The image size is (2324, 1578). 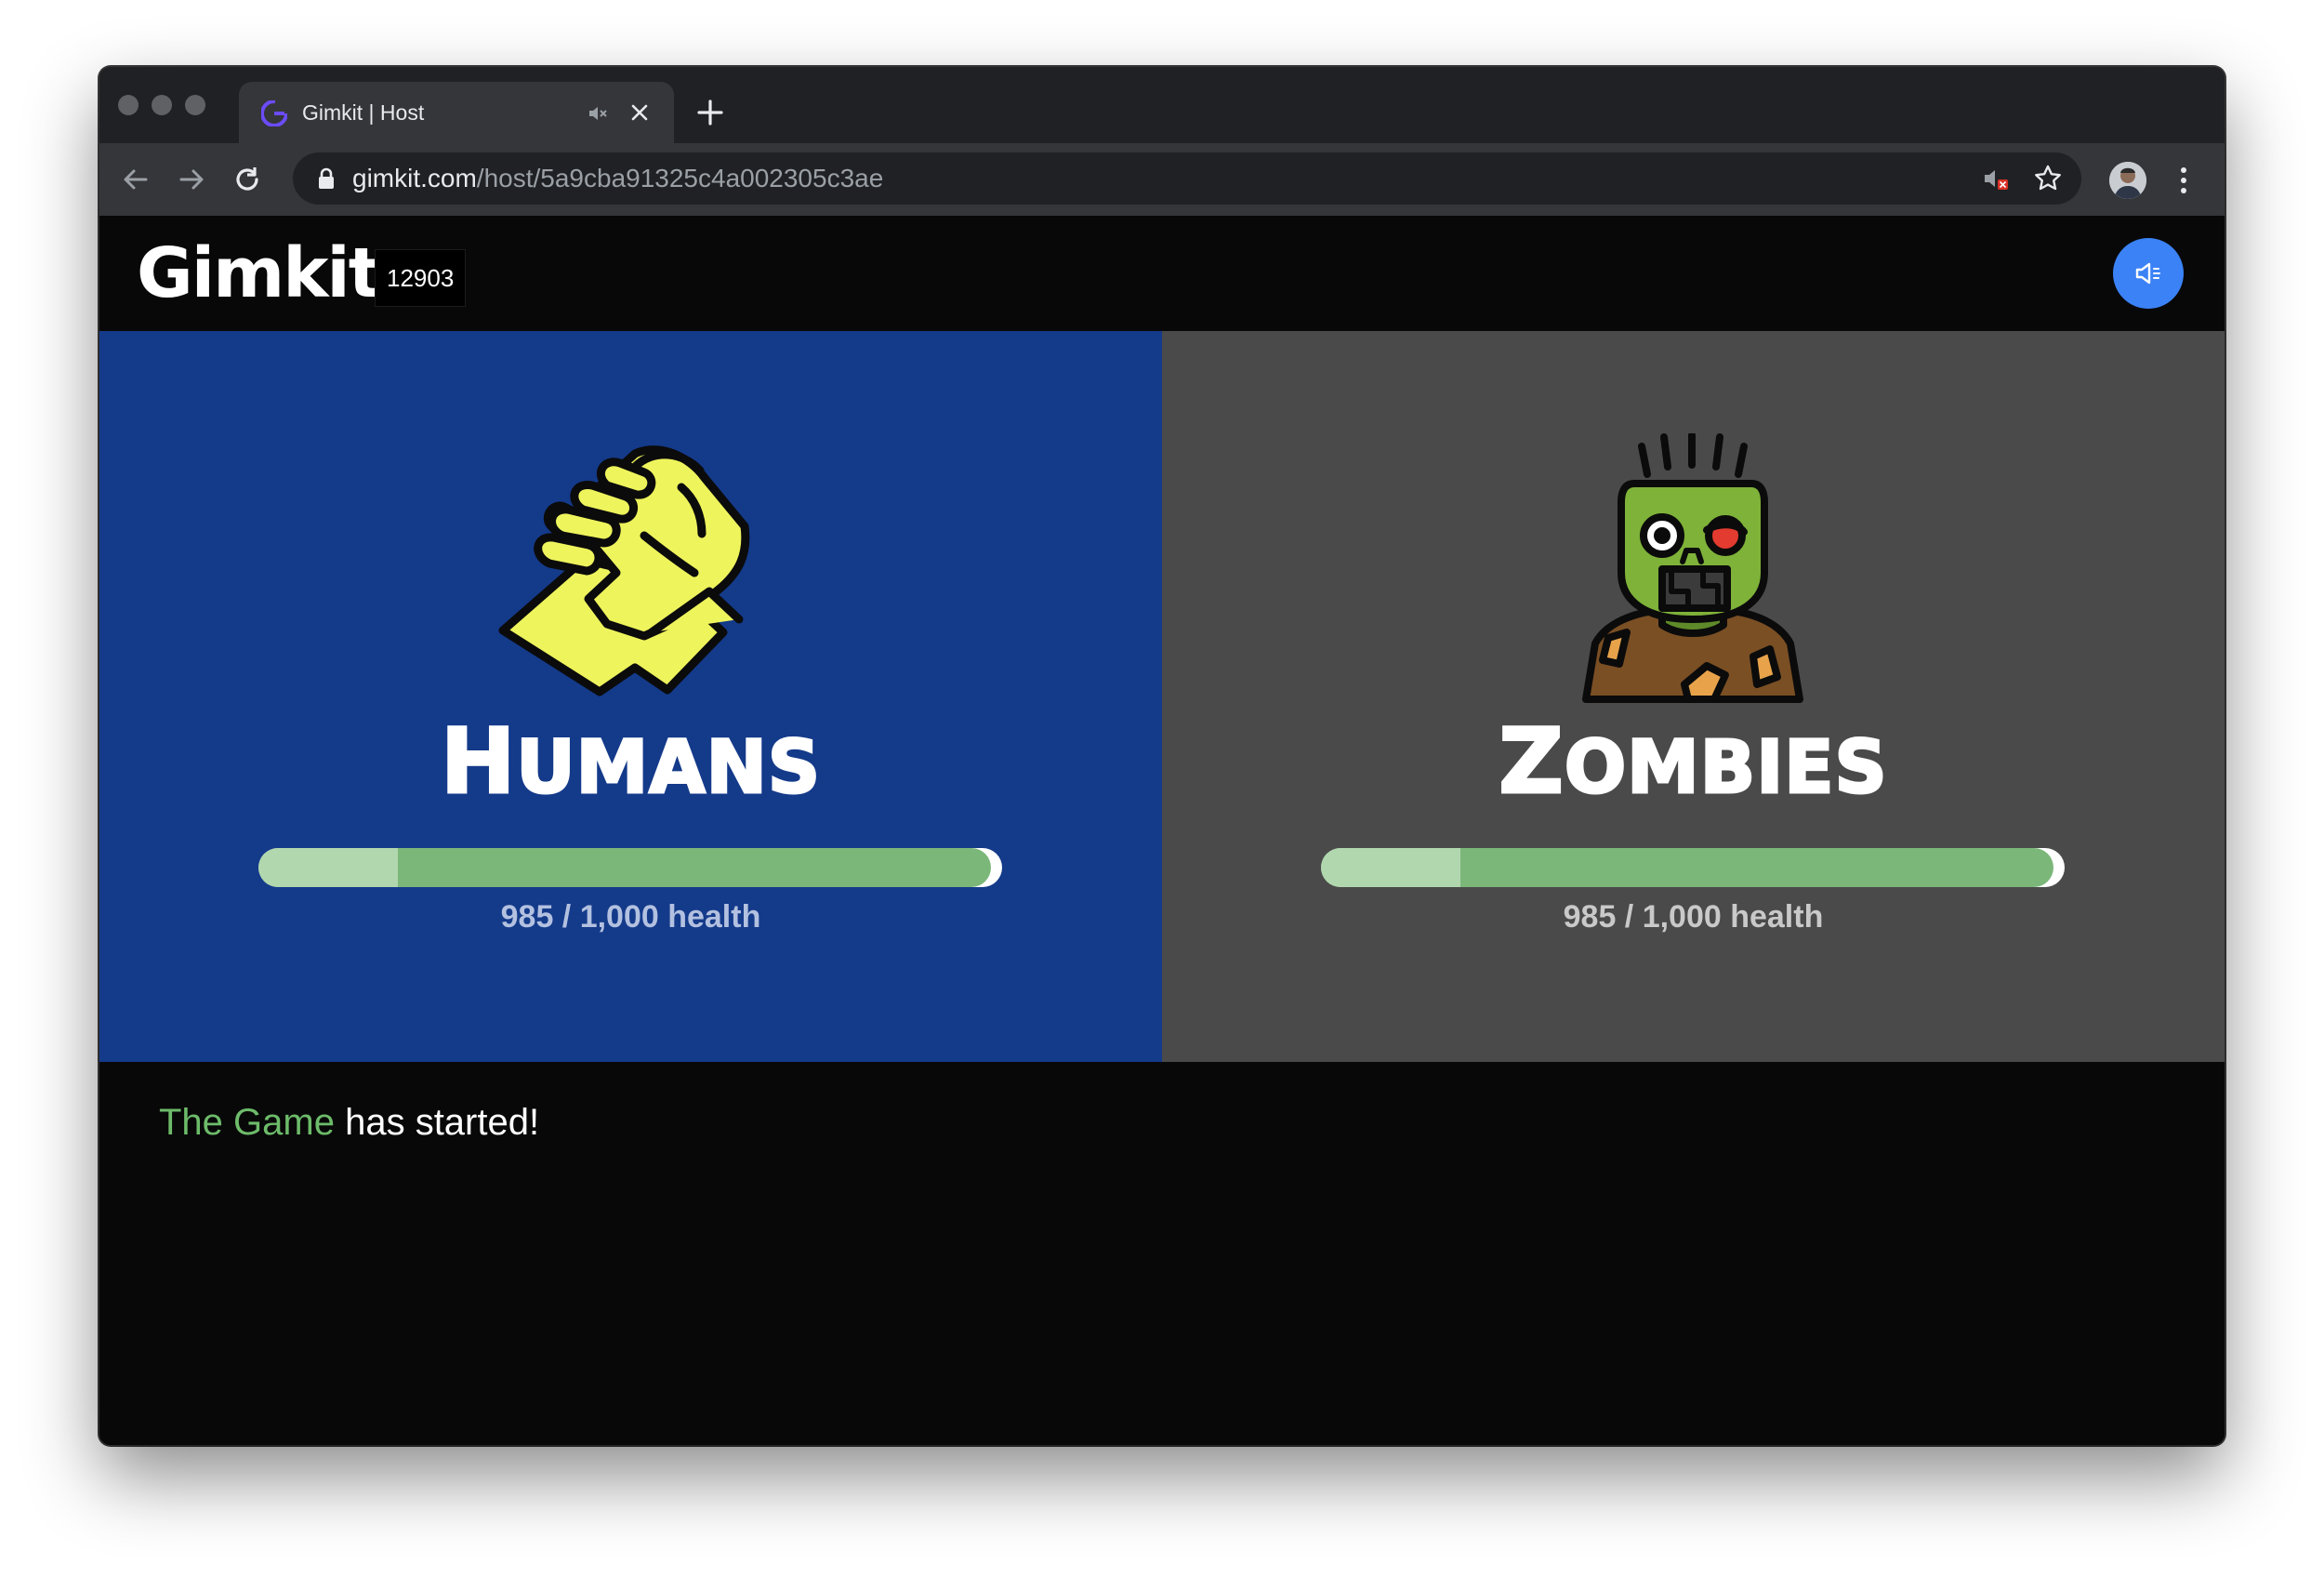 What do you see at coordinates (639, 112) in the screenshot?
I see `tab-close-icon` at bounding box center [639, 112].